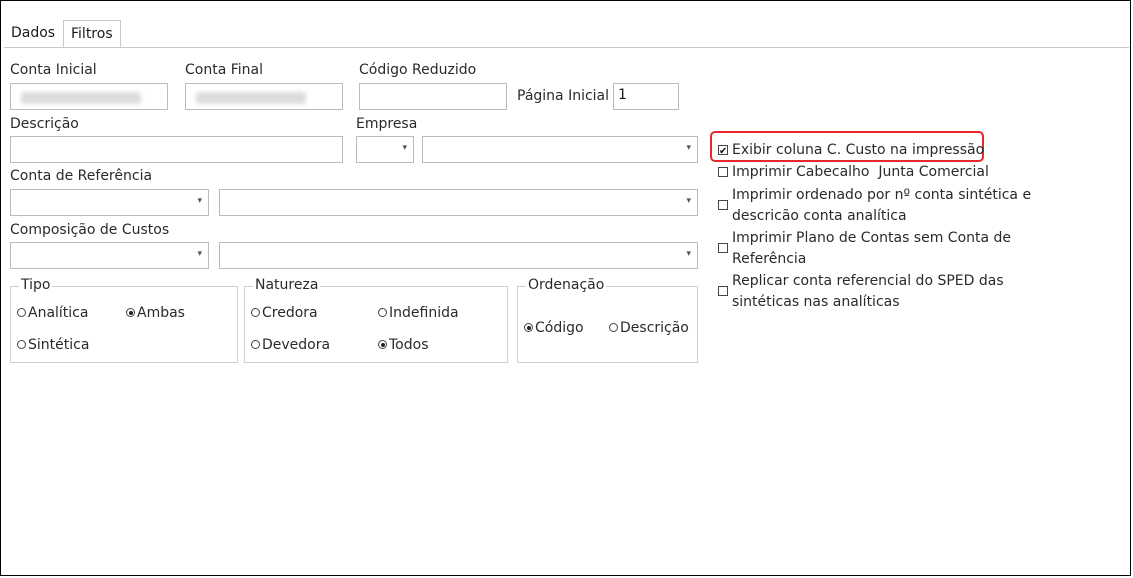 This screenshot has height=578, width=1133. What do you see at coordinates (161, 313) in the screenshot?
I see `radio-label: Ambas` at bounding box center [161, 313].